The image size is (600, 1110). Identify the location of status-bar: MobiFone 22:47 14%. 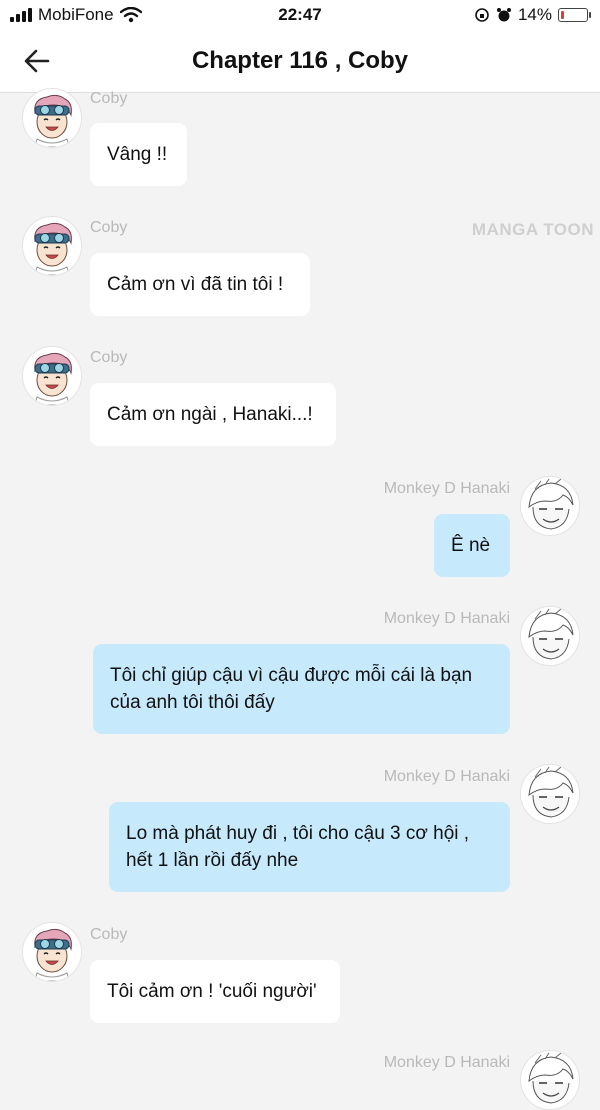
(300, 15).